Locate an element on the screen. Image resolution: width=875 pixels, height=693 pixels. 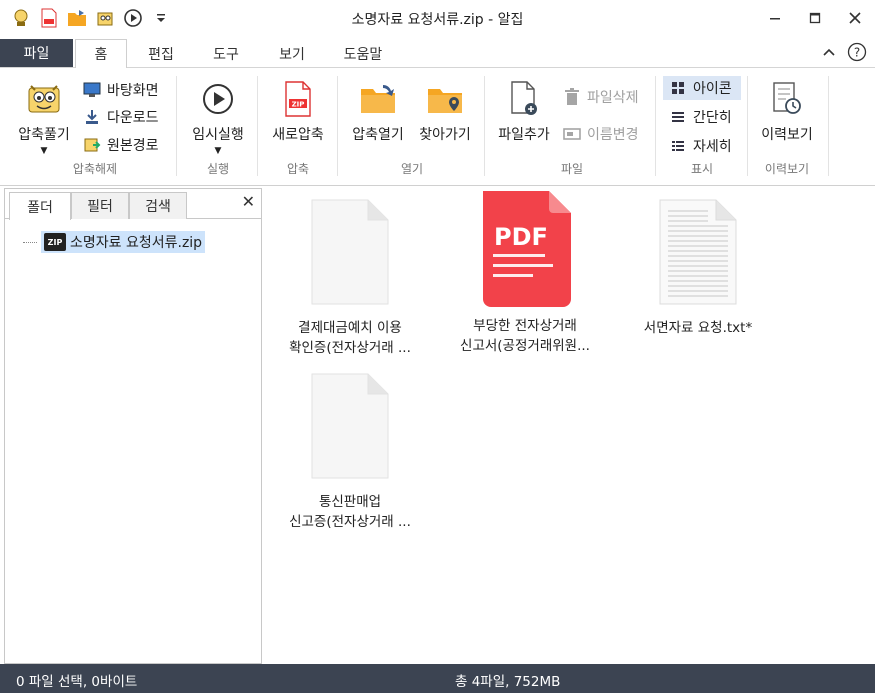
add-file-label: 파일추가 is located at coordinates (524, 135).